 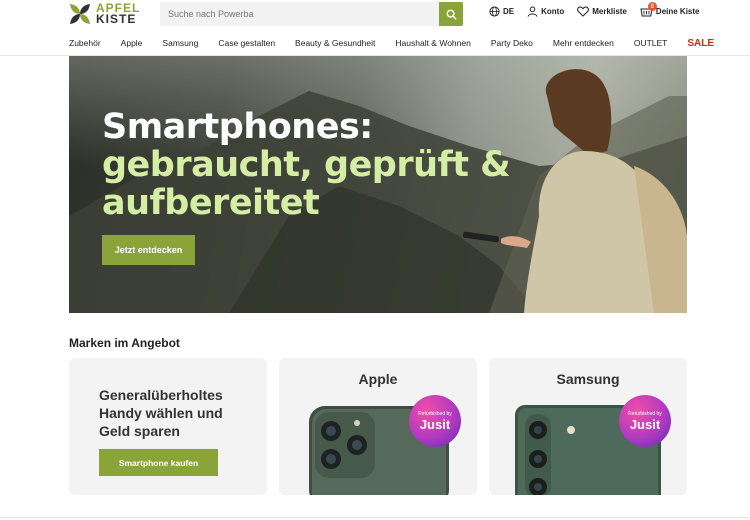 I want to click on cart-count-badge: 0, so click(x=652, y=6).